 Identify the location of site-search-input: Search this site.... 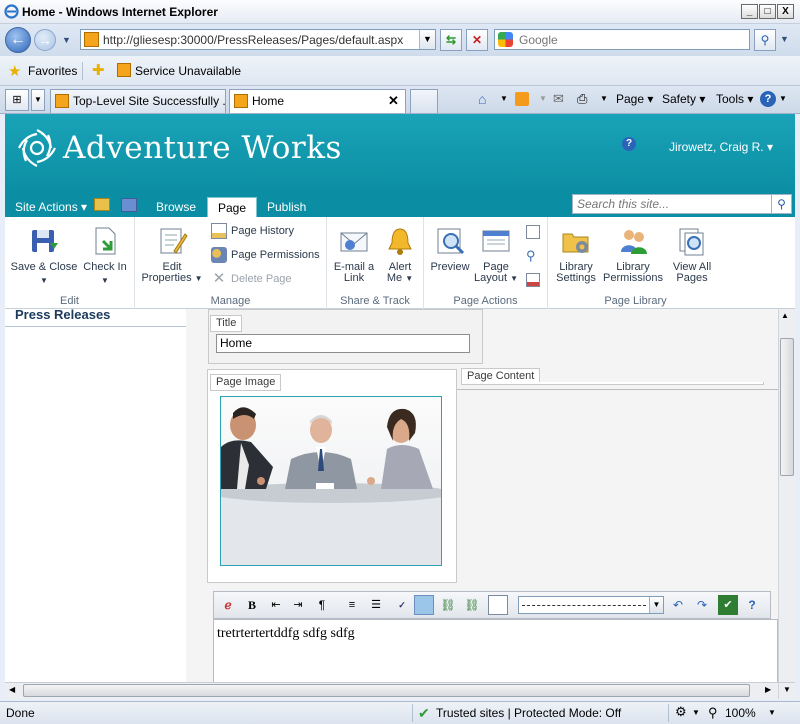
(672, 204).